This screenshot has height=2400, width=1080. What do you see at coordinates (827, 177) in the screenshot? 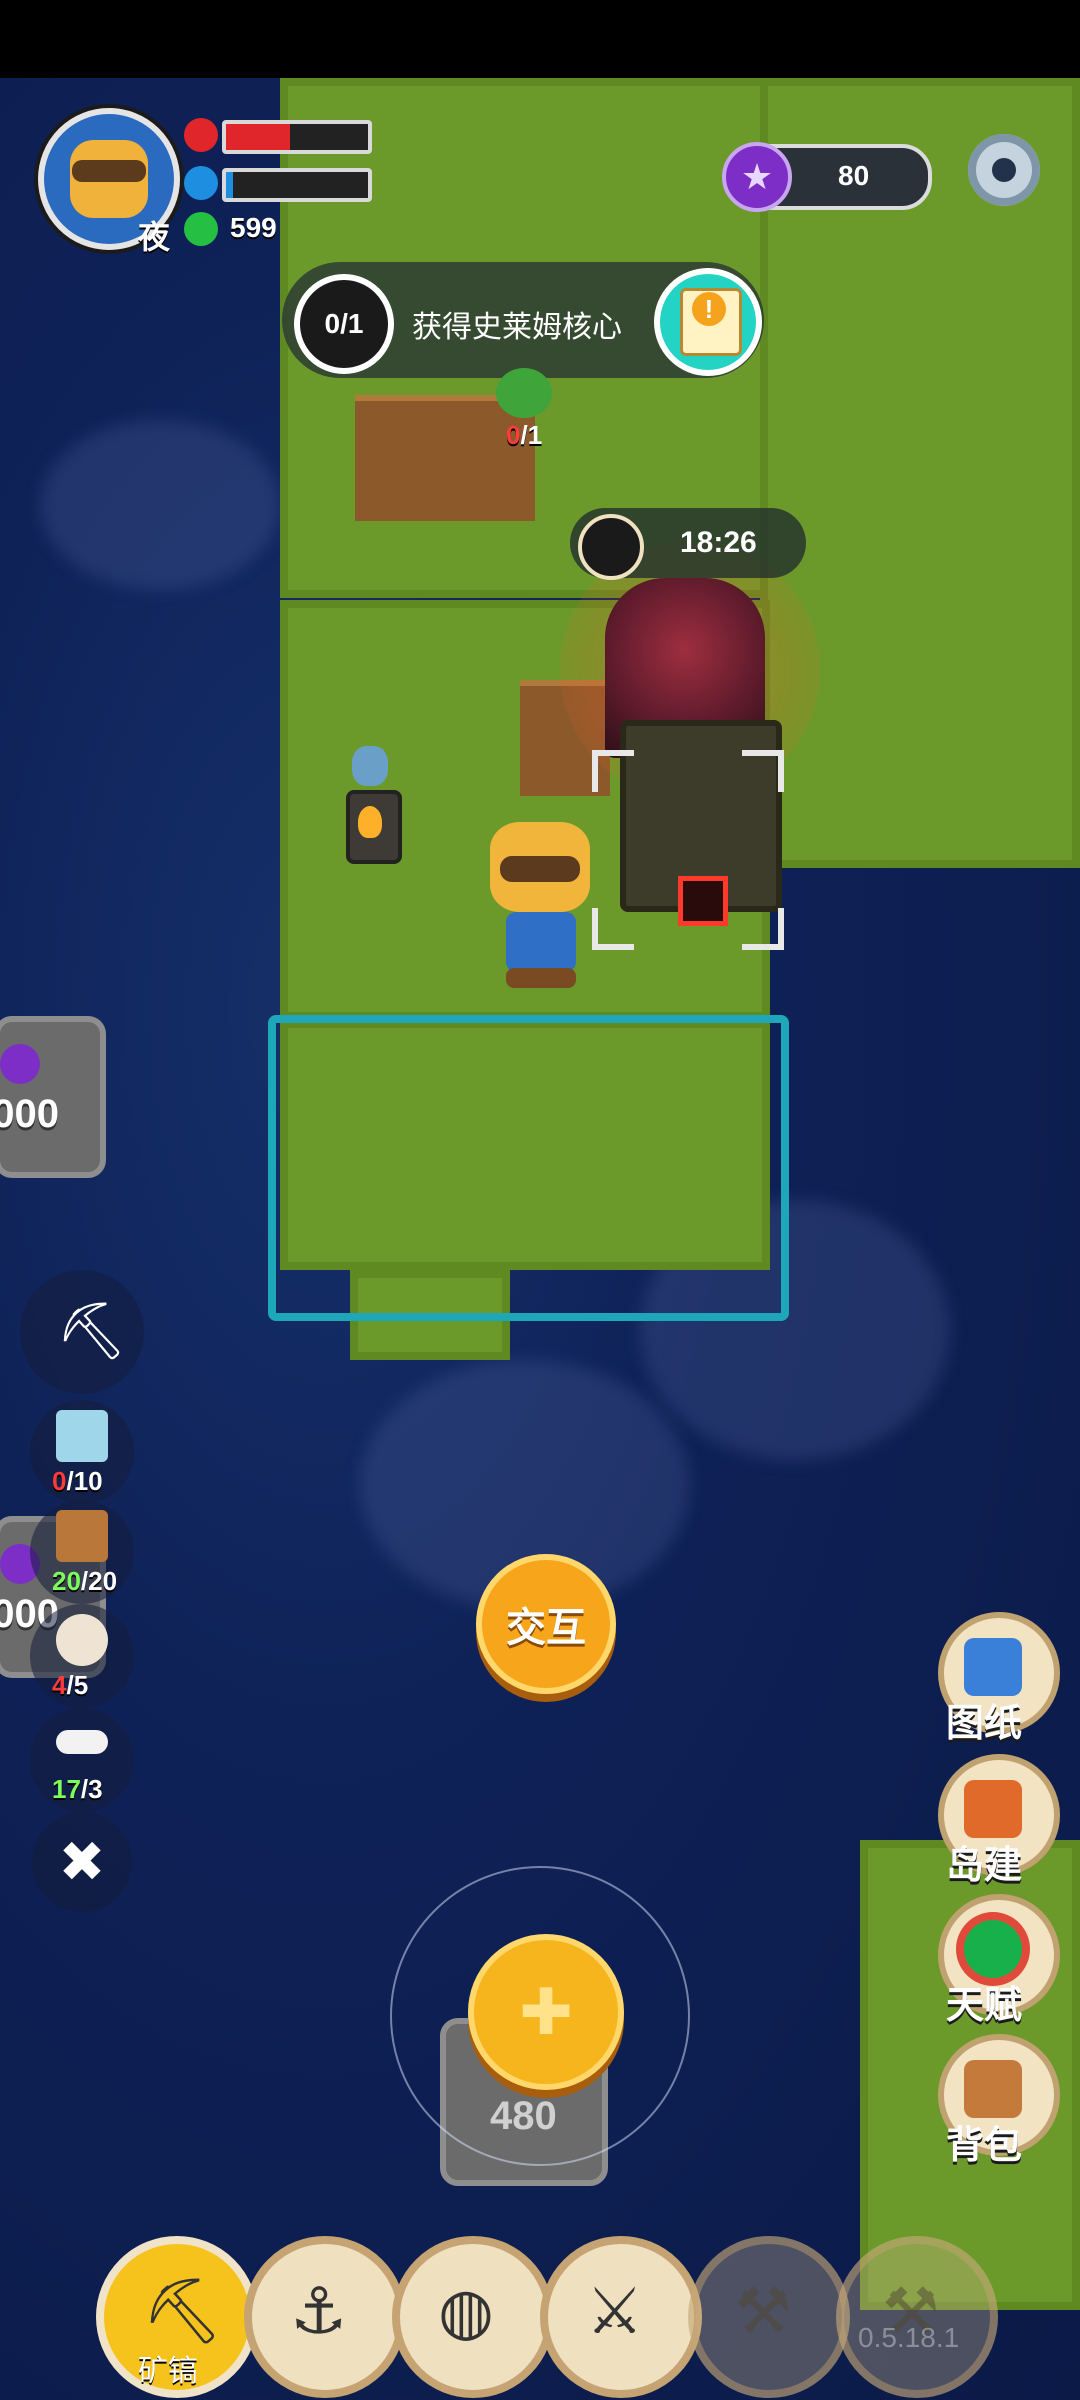
I see `star-currency: ★ 80` at bounding box center [827, 177].